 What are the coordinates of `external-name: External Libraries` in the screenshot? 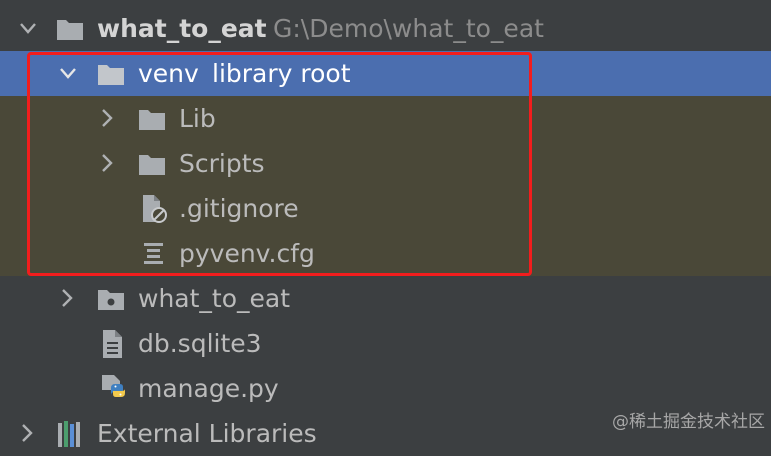 It's located at (207, 433).